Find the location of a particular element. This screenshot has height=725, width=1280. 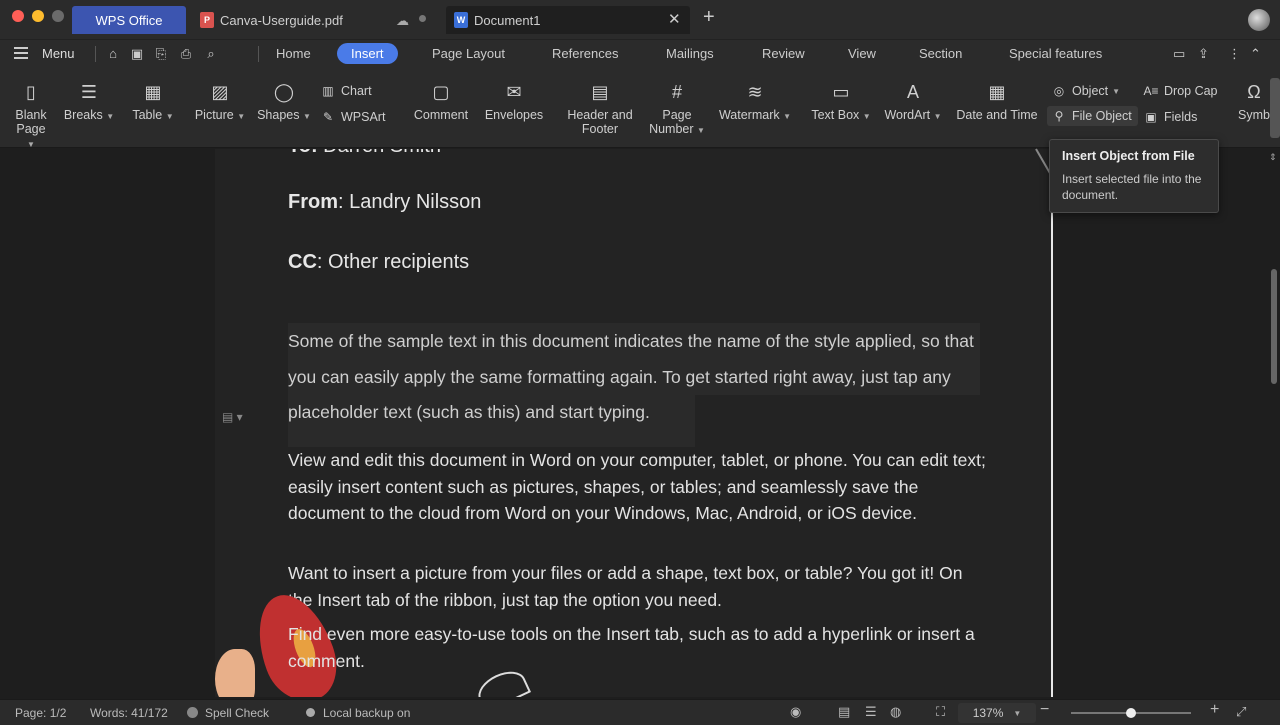

collapse-ribbon-icon: ⌃ is located at coordinates (1255, 54).